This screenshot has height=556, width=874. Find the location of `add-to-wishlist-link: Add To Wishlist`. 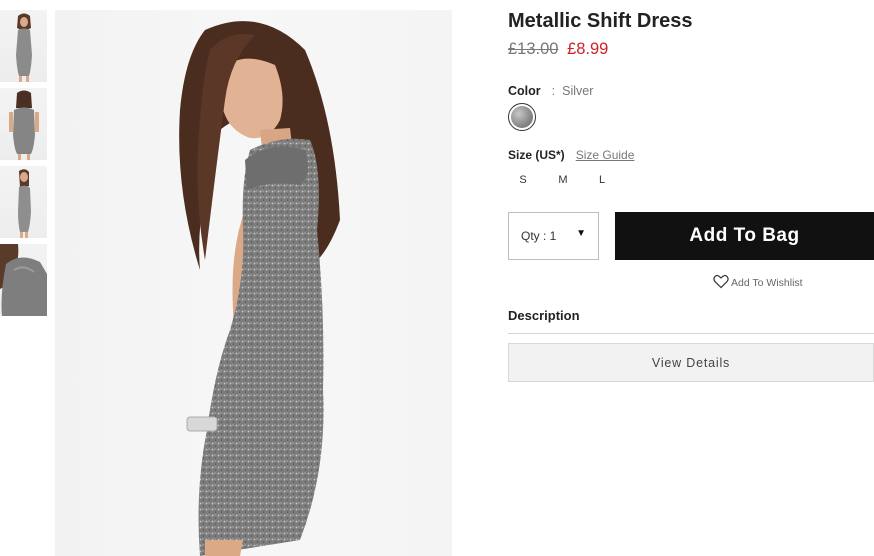

add-to-wishlist-link: Add To Wishlist is located at coordinates (758, 281).